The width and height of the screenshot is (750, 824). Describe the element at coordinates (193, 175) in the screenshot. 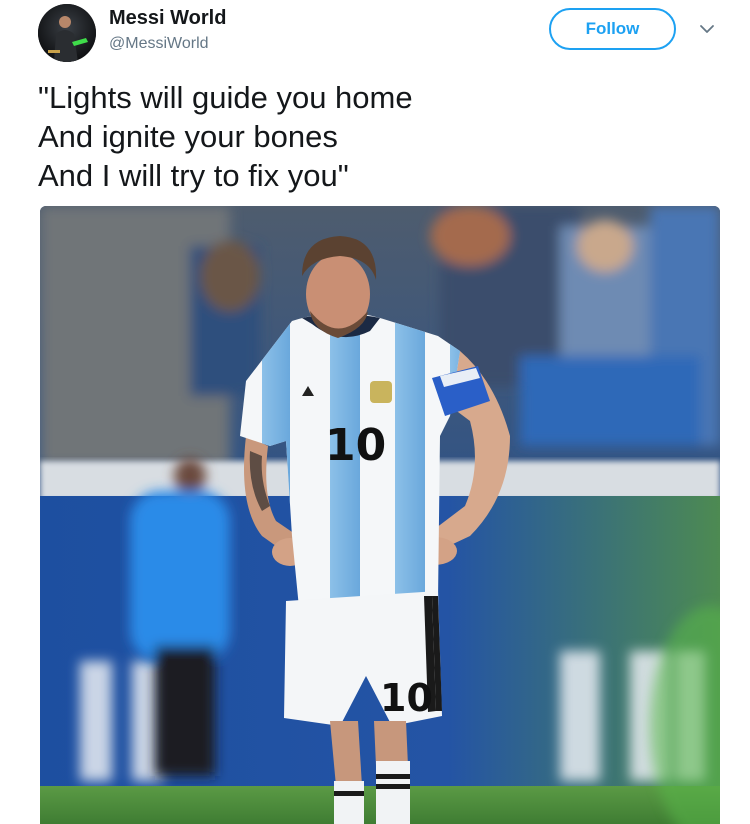

I see `tweet-text-line: And I will try to fix you"` at that location.